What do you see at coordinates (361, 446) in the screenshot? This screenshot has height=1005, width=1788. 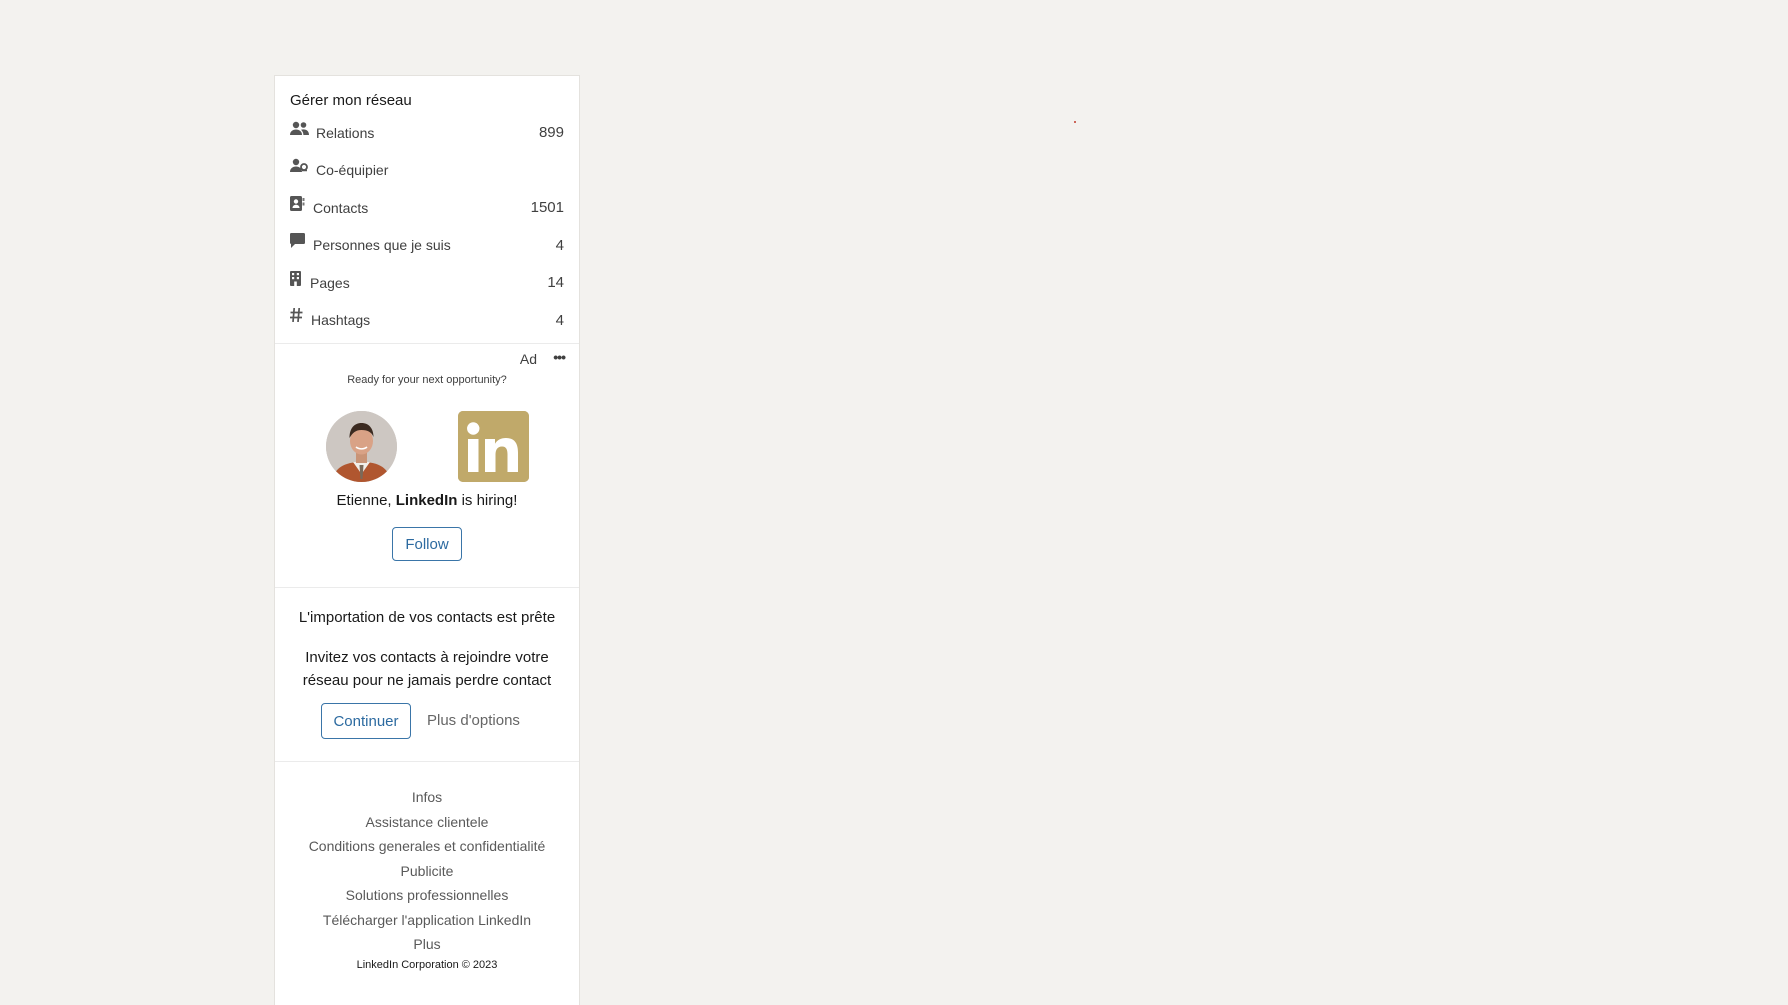 I see `avatar` at bounding box center [361, 446].